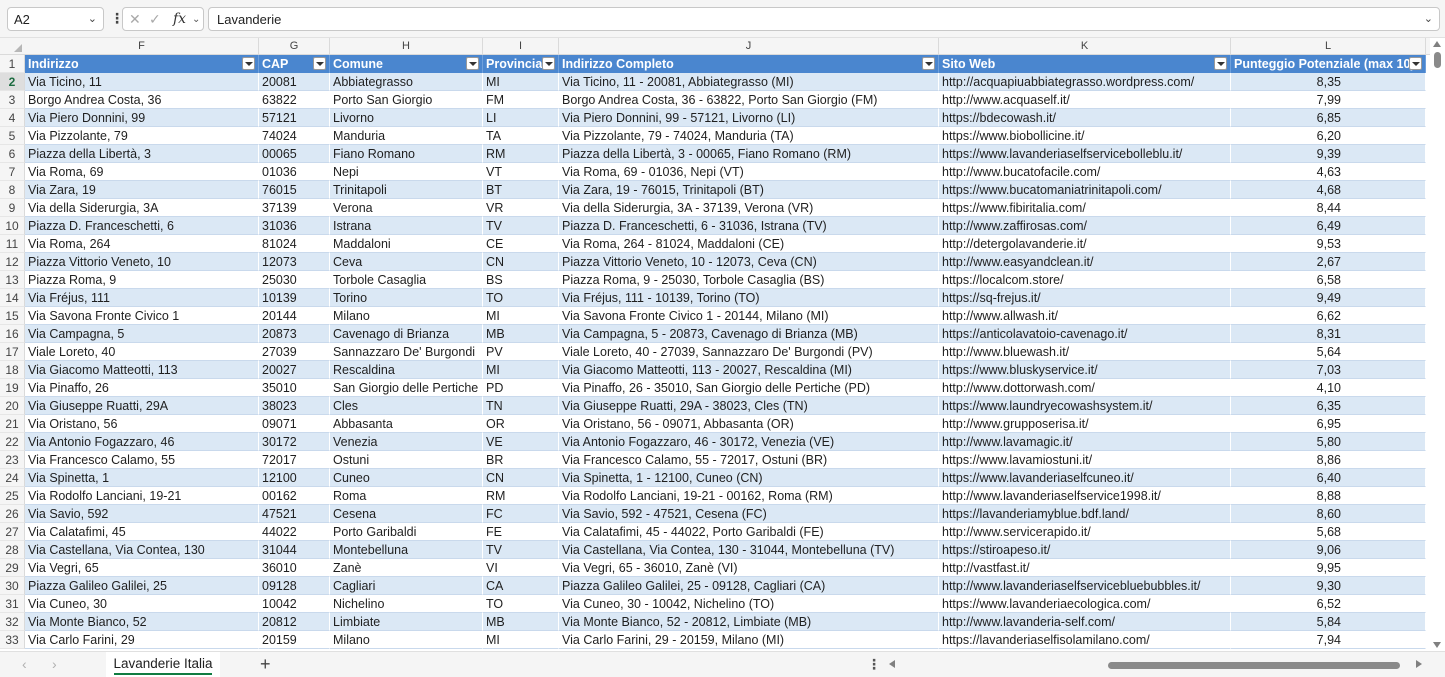 Image resolution: width=1445 pixels, height=677 pixels. What do you see at coordinates (294, 640) in the screenshot?
I see `table-cell: 20159` at bounding box center [294, 640].